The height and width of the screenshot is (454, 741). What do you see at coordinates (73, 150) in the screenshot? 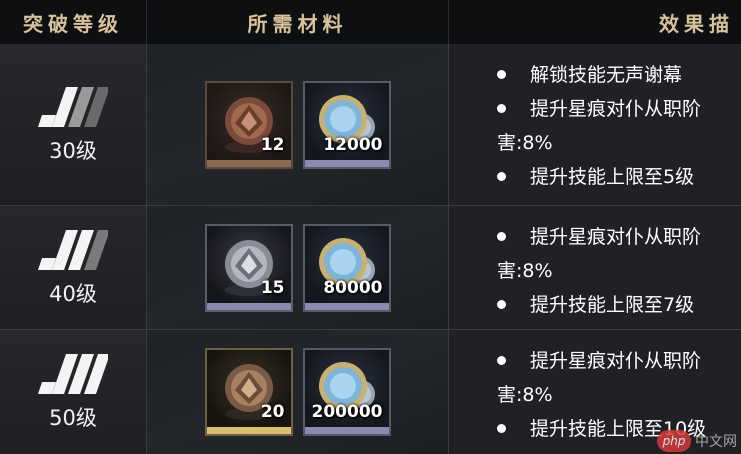
I see `level-label: 30级` at bounding box center [73, 150].